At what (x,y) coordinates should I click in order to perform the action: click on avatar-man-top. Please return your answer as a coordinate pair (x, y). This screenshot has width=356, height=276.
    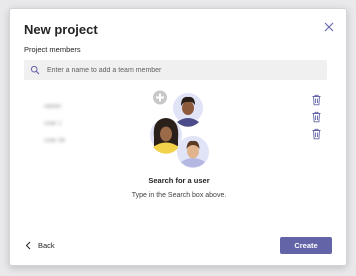
    Looking at the image, I should click on (188, 110).